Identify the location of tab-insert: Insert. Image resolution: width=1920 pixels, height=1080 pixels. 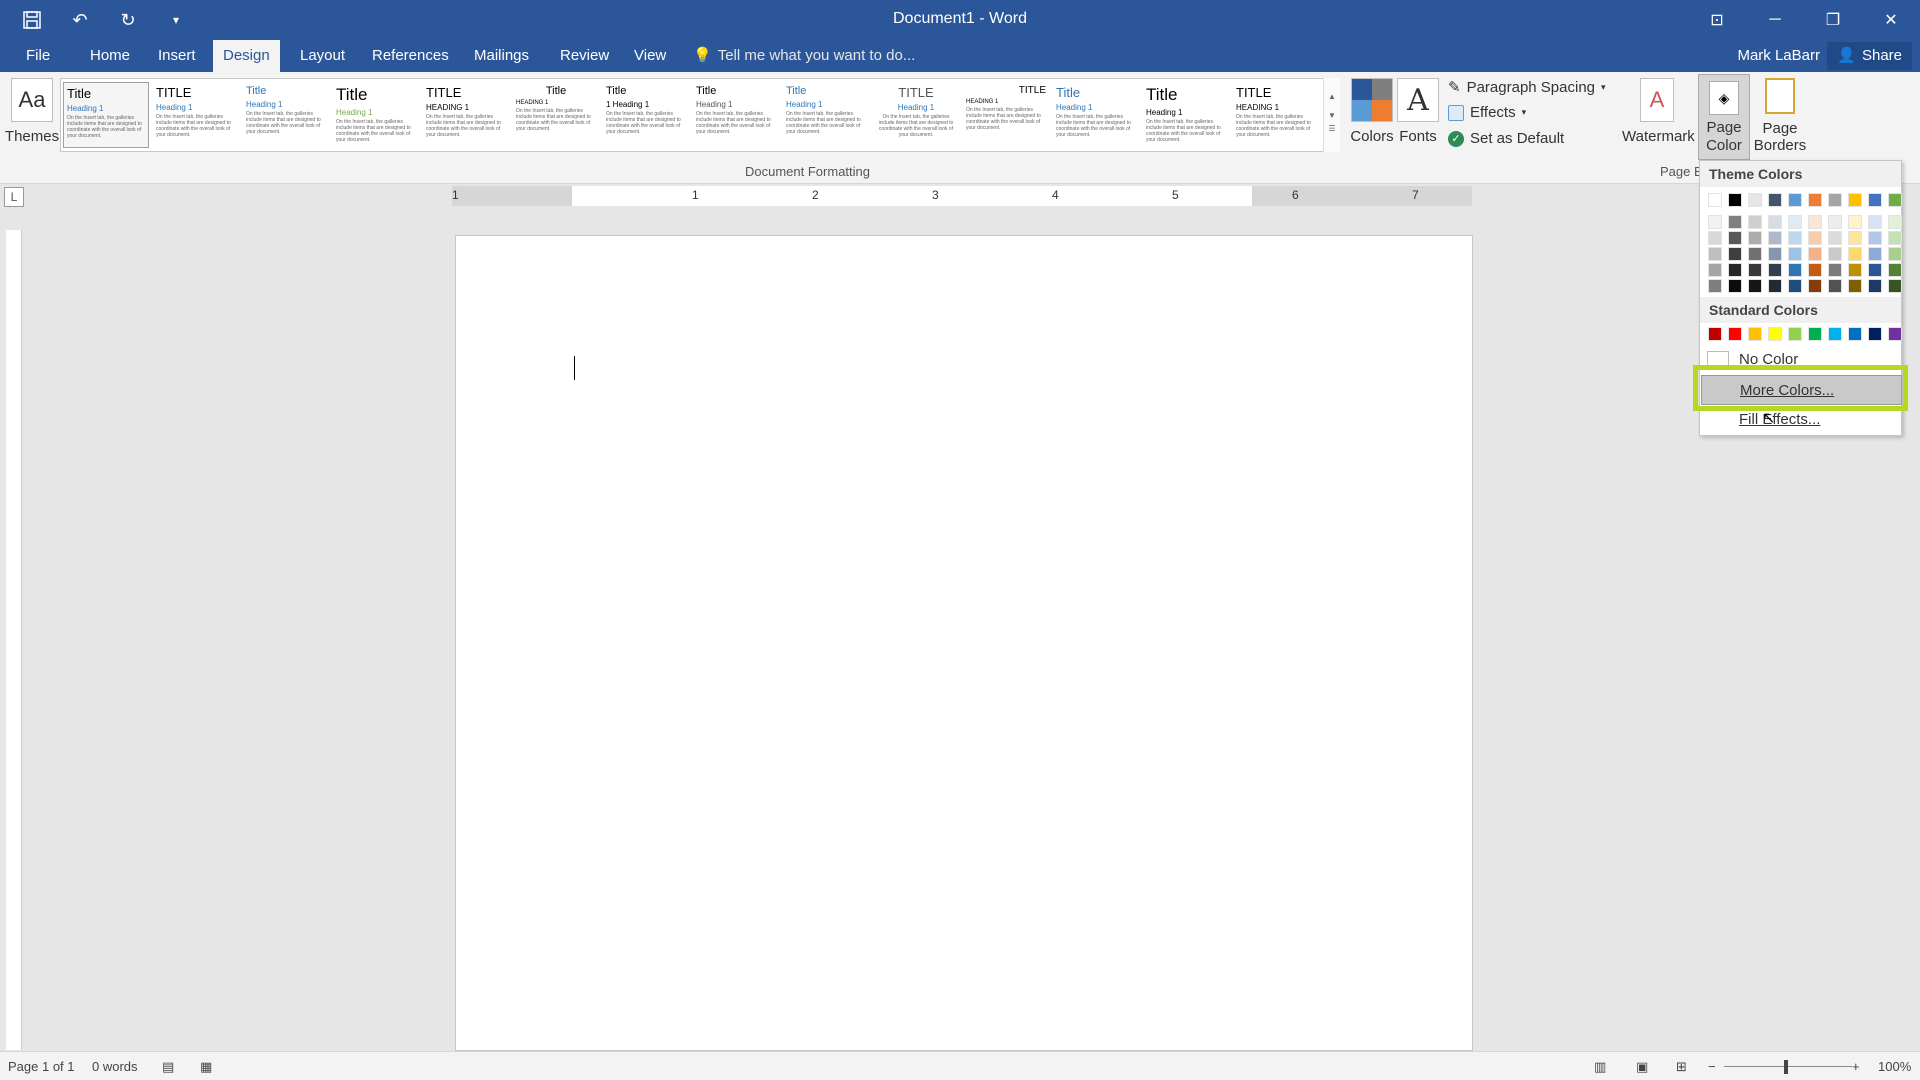
(177, 56).